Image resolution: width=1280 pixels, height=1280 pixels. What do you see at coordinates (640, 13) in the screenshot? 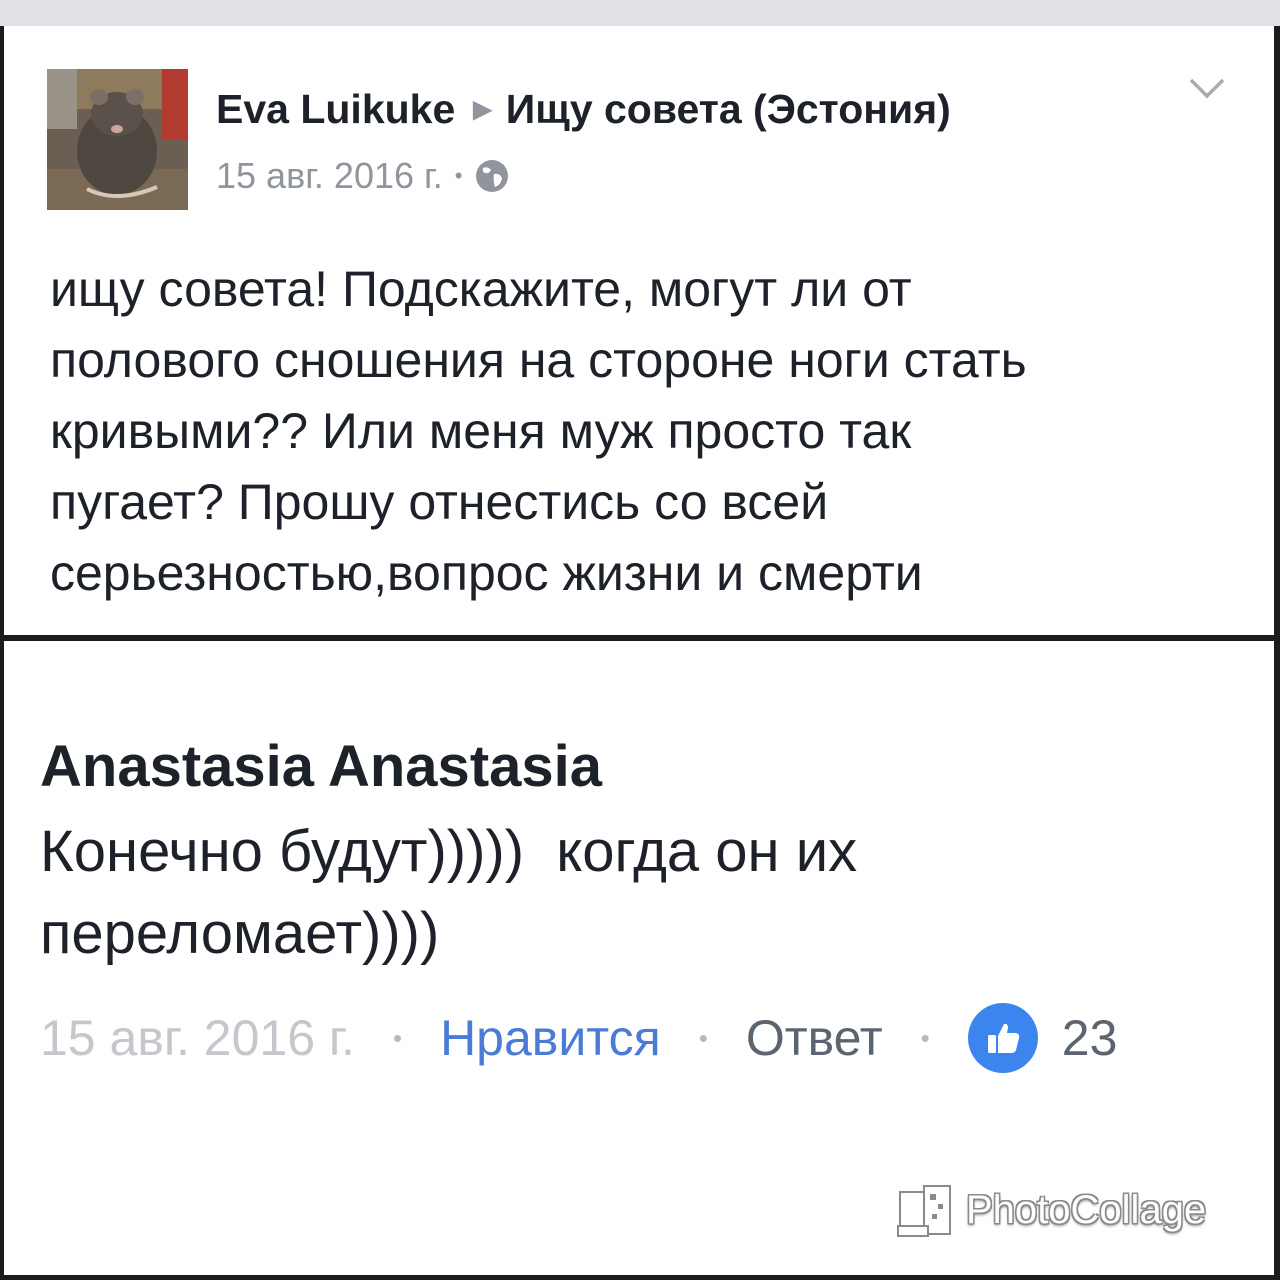
I see `top-strip` at bounding box center [640, 13].